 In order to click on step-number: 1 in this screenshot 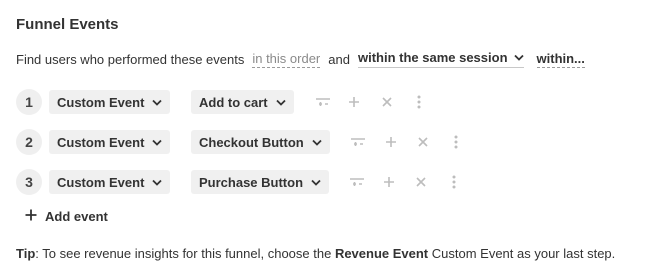, I will do `click(29, 102)`.